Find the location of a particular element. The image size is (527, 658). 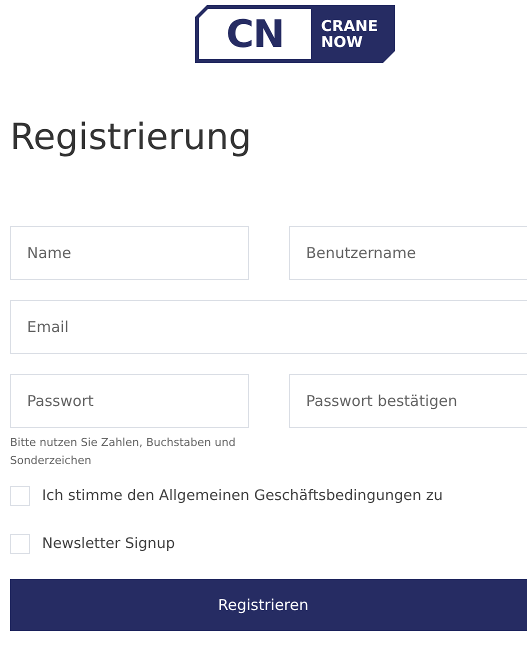

logo-text: NOW is located at coordinates (342, 42).